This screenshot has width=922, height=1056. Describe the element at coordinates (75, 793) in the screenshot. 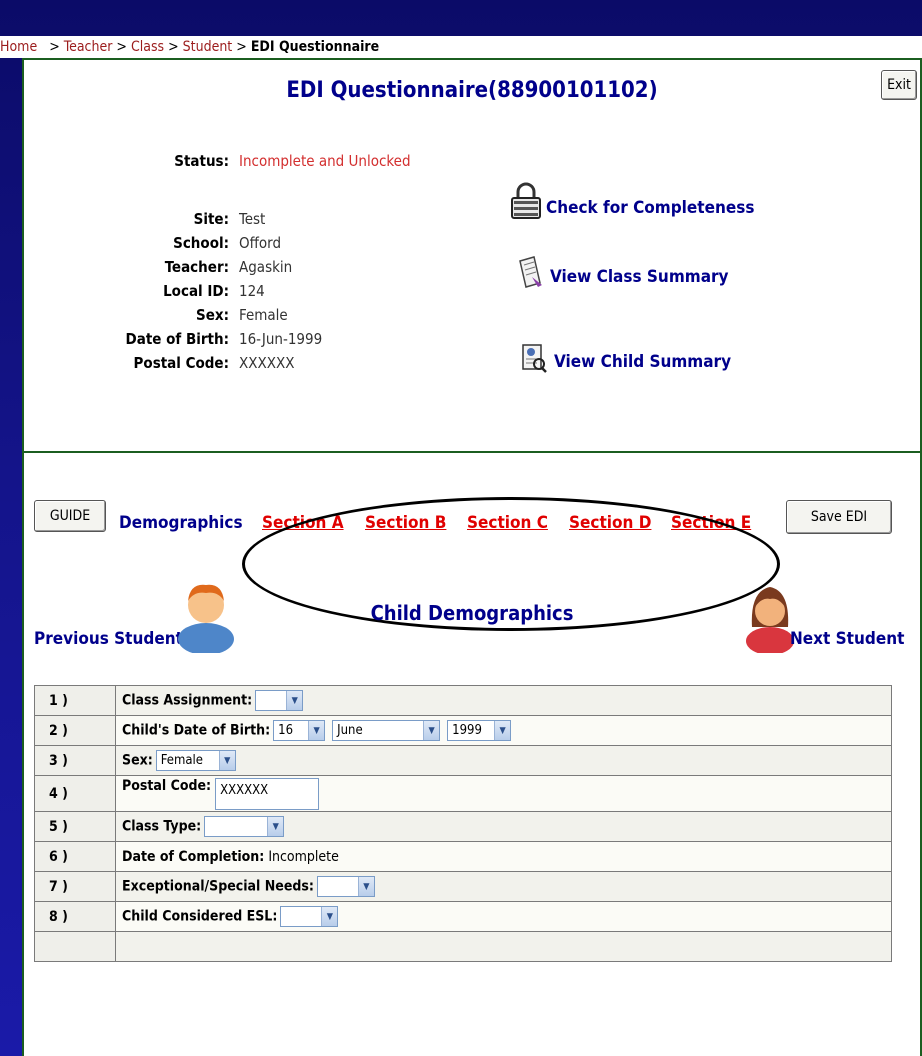

I see `question-number: 4 )` at that location.